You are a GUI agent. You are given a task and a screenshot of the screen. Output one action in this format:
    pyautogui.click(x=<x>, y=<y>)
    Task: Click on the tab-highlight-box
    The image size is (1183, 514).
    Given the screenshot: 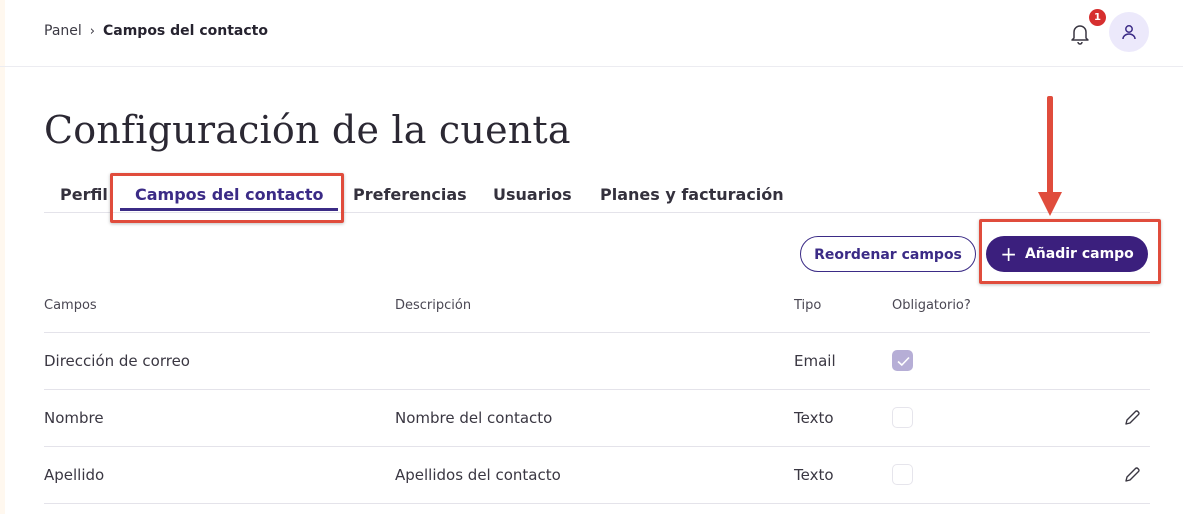 What is the action you would take?
    pyautogui.click(x=227, y=198)
    